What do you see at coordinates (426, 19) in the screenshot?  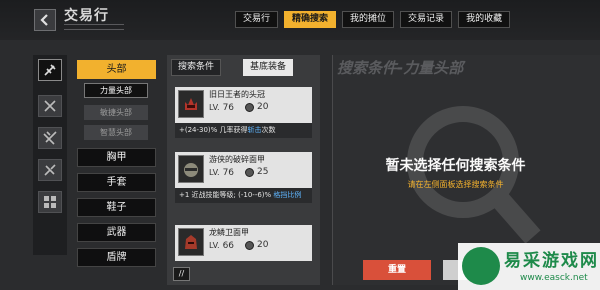 I see `tab-trade-records: 交易记录` at bounding box center [426, 19].